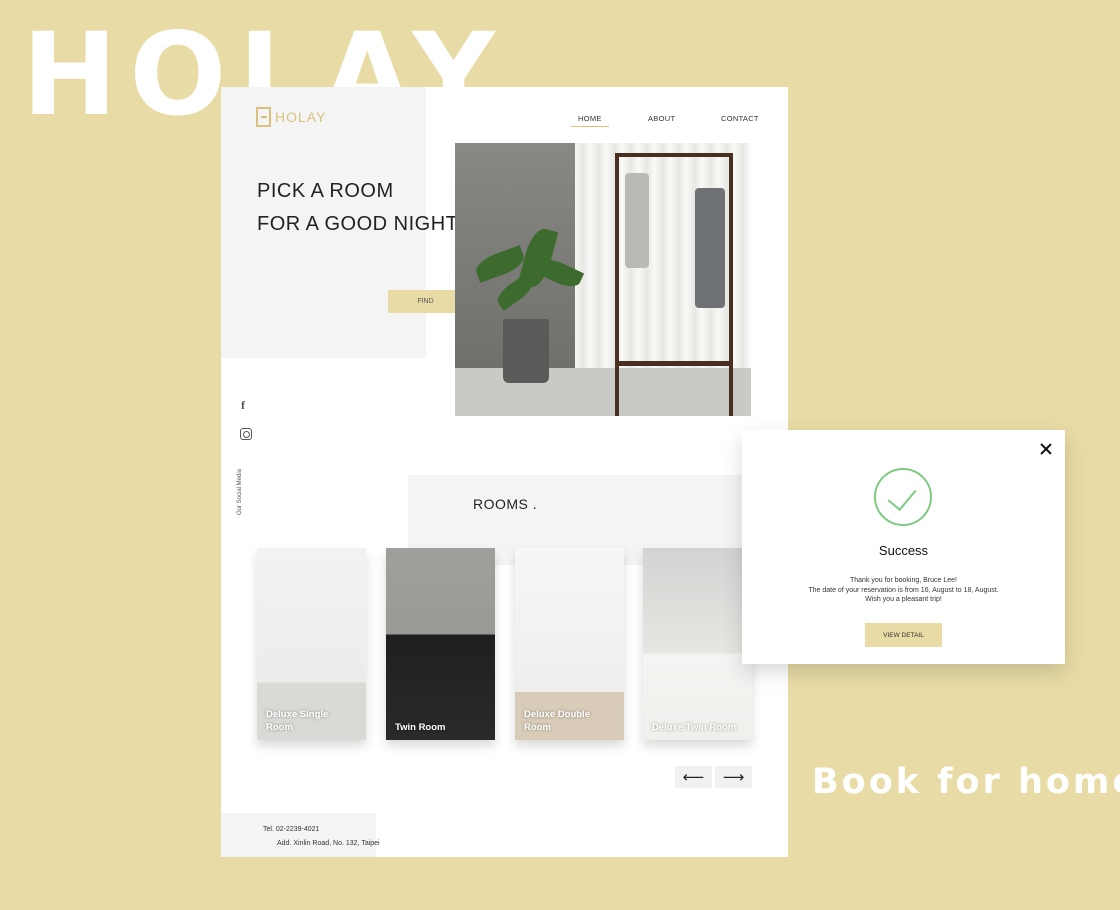 Image resolution: width=1120 pixels, height=910 pixels. What do you see at coordinates (966, 782) in the screenshot?
I see `background-tagline: Book for home.` at bounding box center [966, 782].